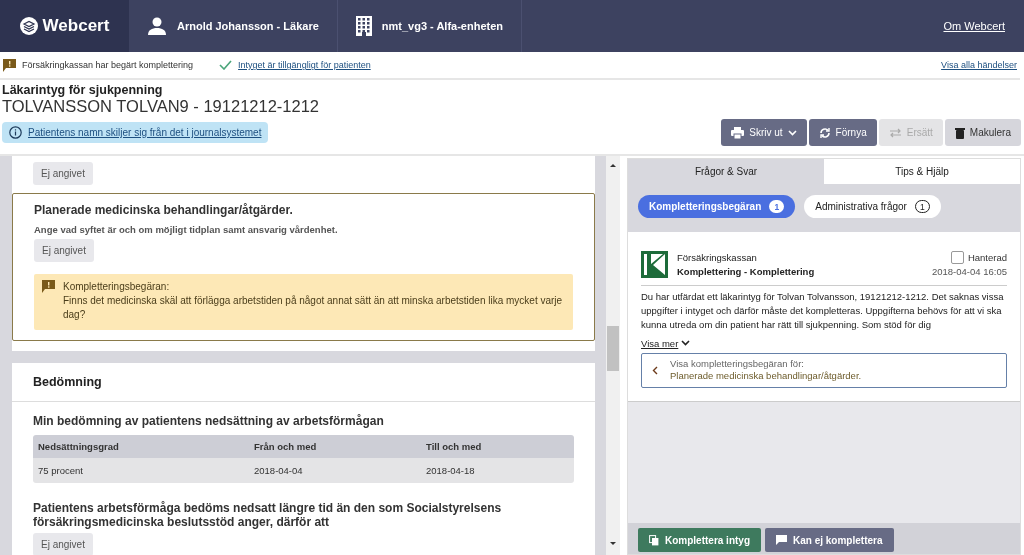 This screenshot has width=1024, height=555. I want to click on sender-logo-icon, so click(654, 264).